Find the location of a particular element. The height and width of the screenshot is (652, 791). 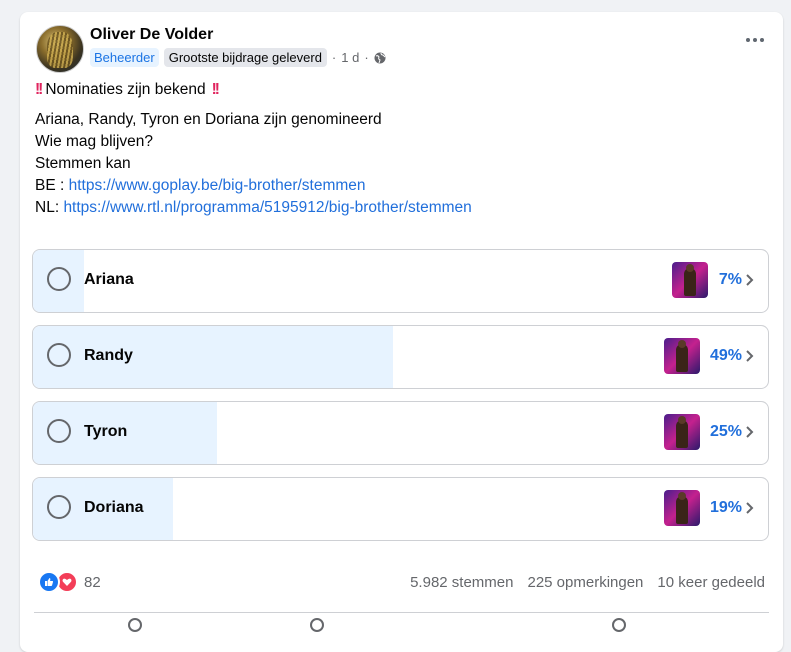

poll-option-percent: 25% is located at coordinates (725, 431).